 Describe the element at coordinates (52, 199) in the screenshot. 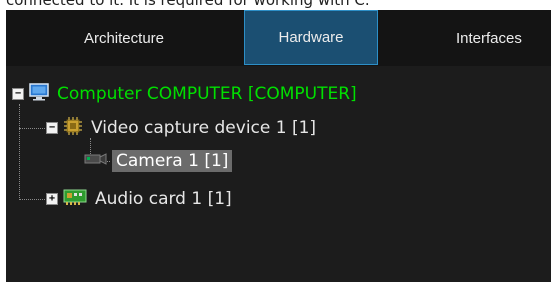

I see `expand-icon: +` at that location.